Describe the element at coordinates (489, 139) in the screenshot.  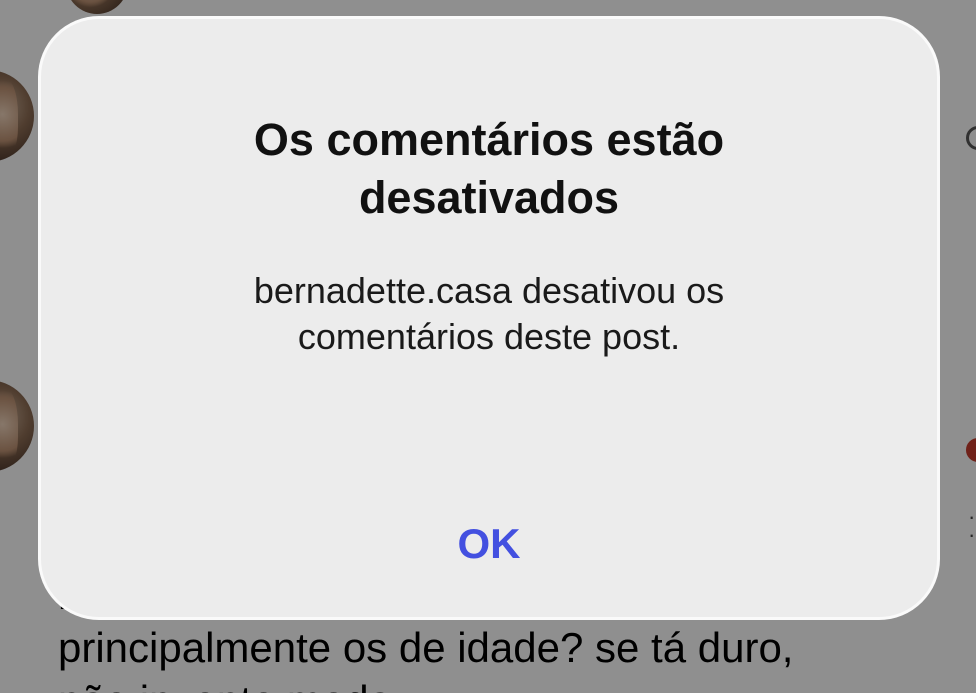
I see `alert-title-line: Os comentários estão` at that location.